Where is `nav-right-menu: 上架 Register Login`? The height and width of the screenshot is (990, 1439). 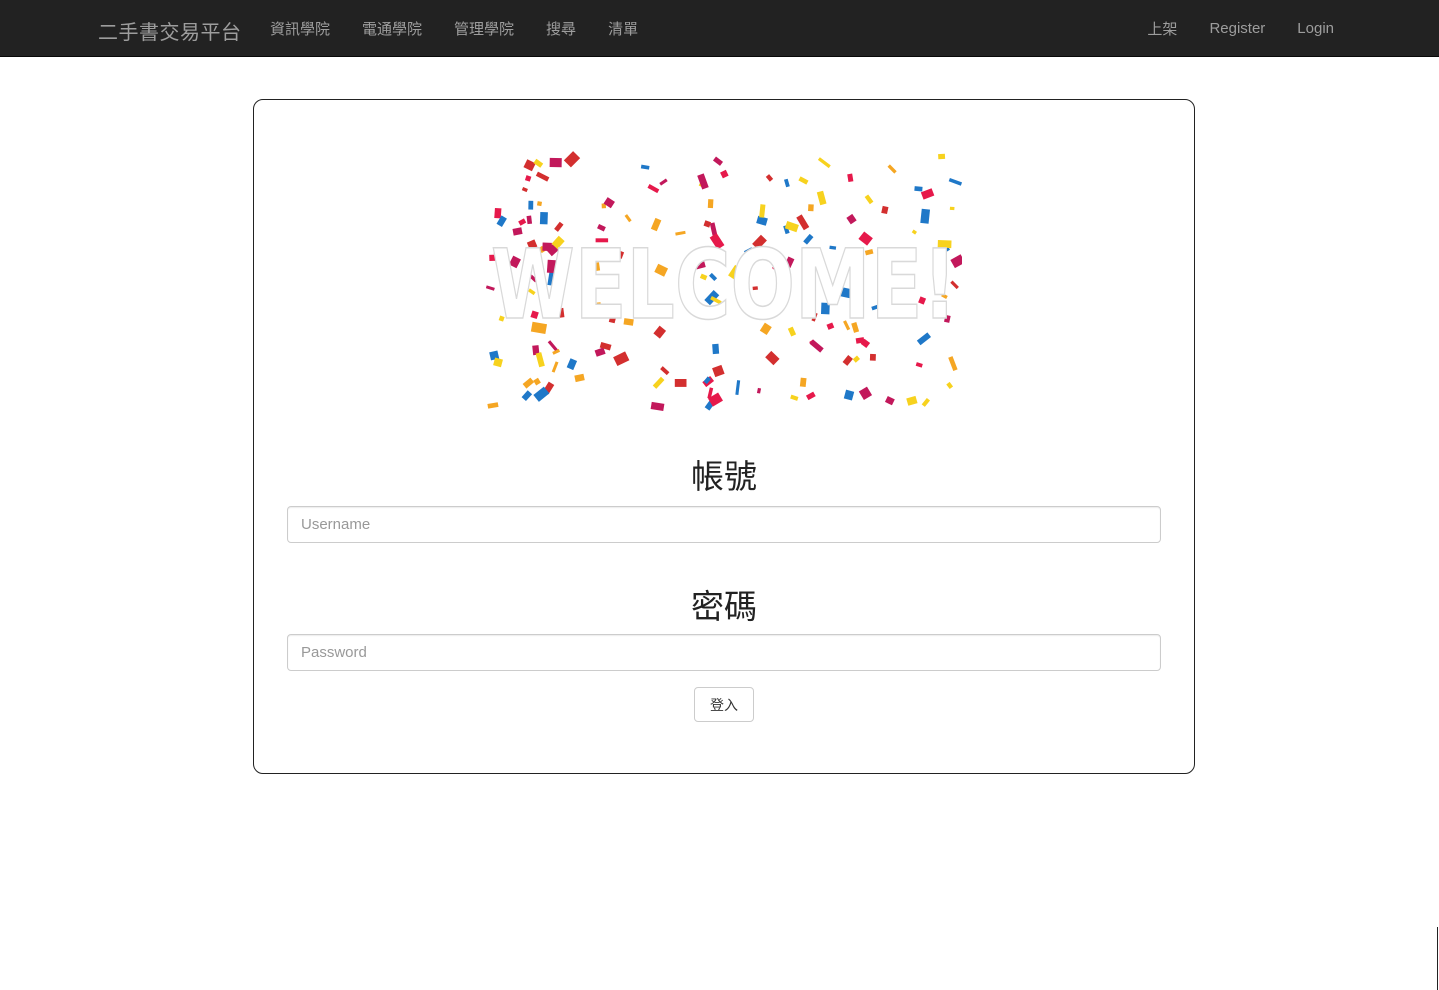
nav-right-menu: 上架 Register Login is located at coordinates (1240, 28).